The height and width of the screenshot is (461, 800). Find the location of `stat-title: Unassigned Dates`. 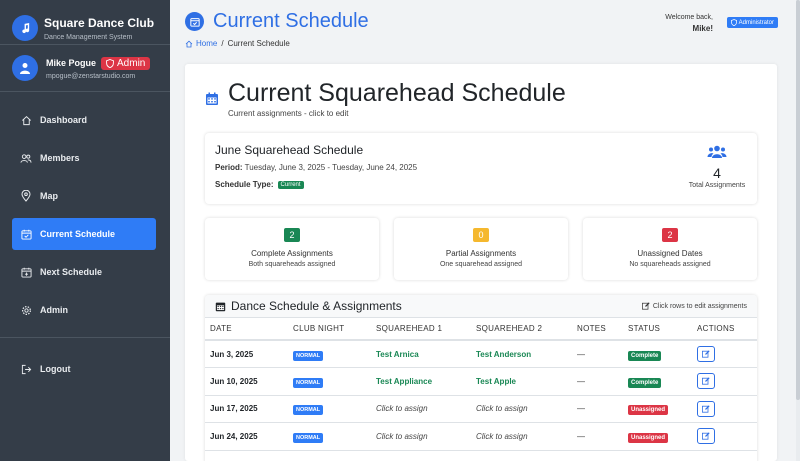

stat-title: Unassigned Dates is located at coordinates (670, 253).